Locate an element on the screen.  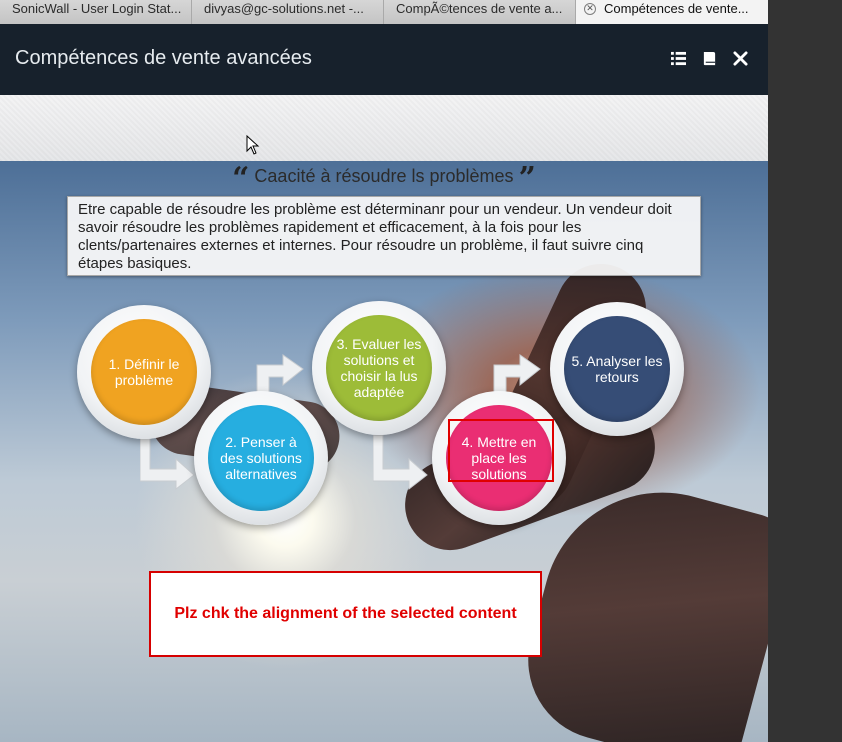
step-1-circle: 1. Définir le problème is located at coordinates (144, 372).